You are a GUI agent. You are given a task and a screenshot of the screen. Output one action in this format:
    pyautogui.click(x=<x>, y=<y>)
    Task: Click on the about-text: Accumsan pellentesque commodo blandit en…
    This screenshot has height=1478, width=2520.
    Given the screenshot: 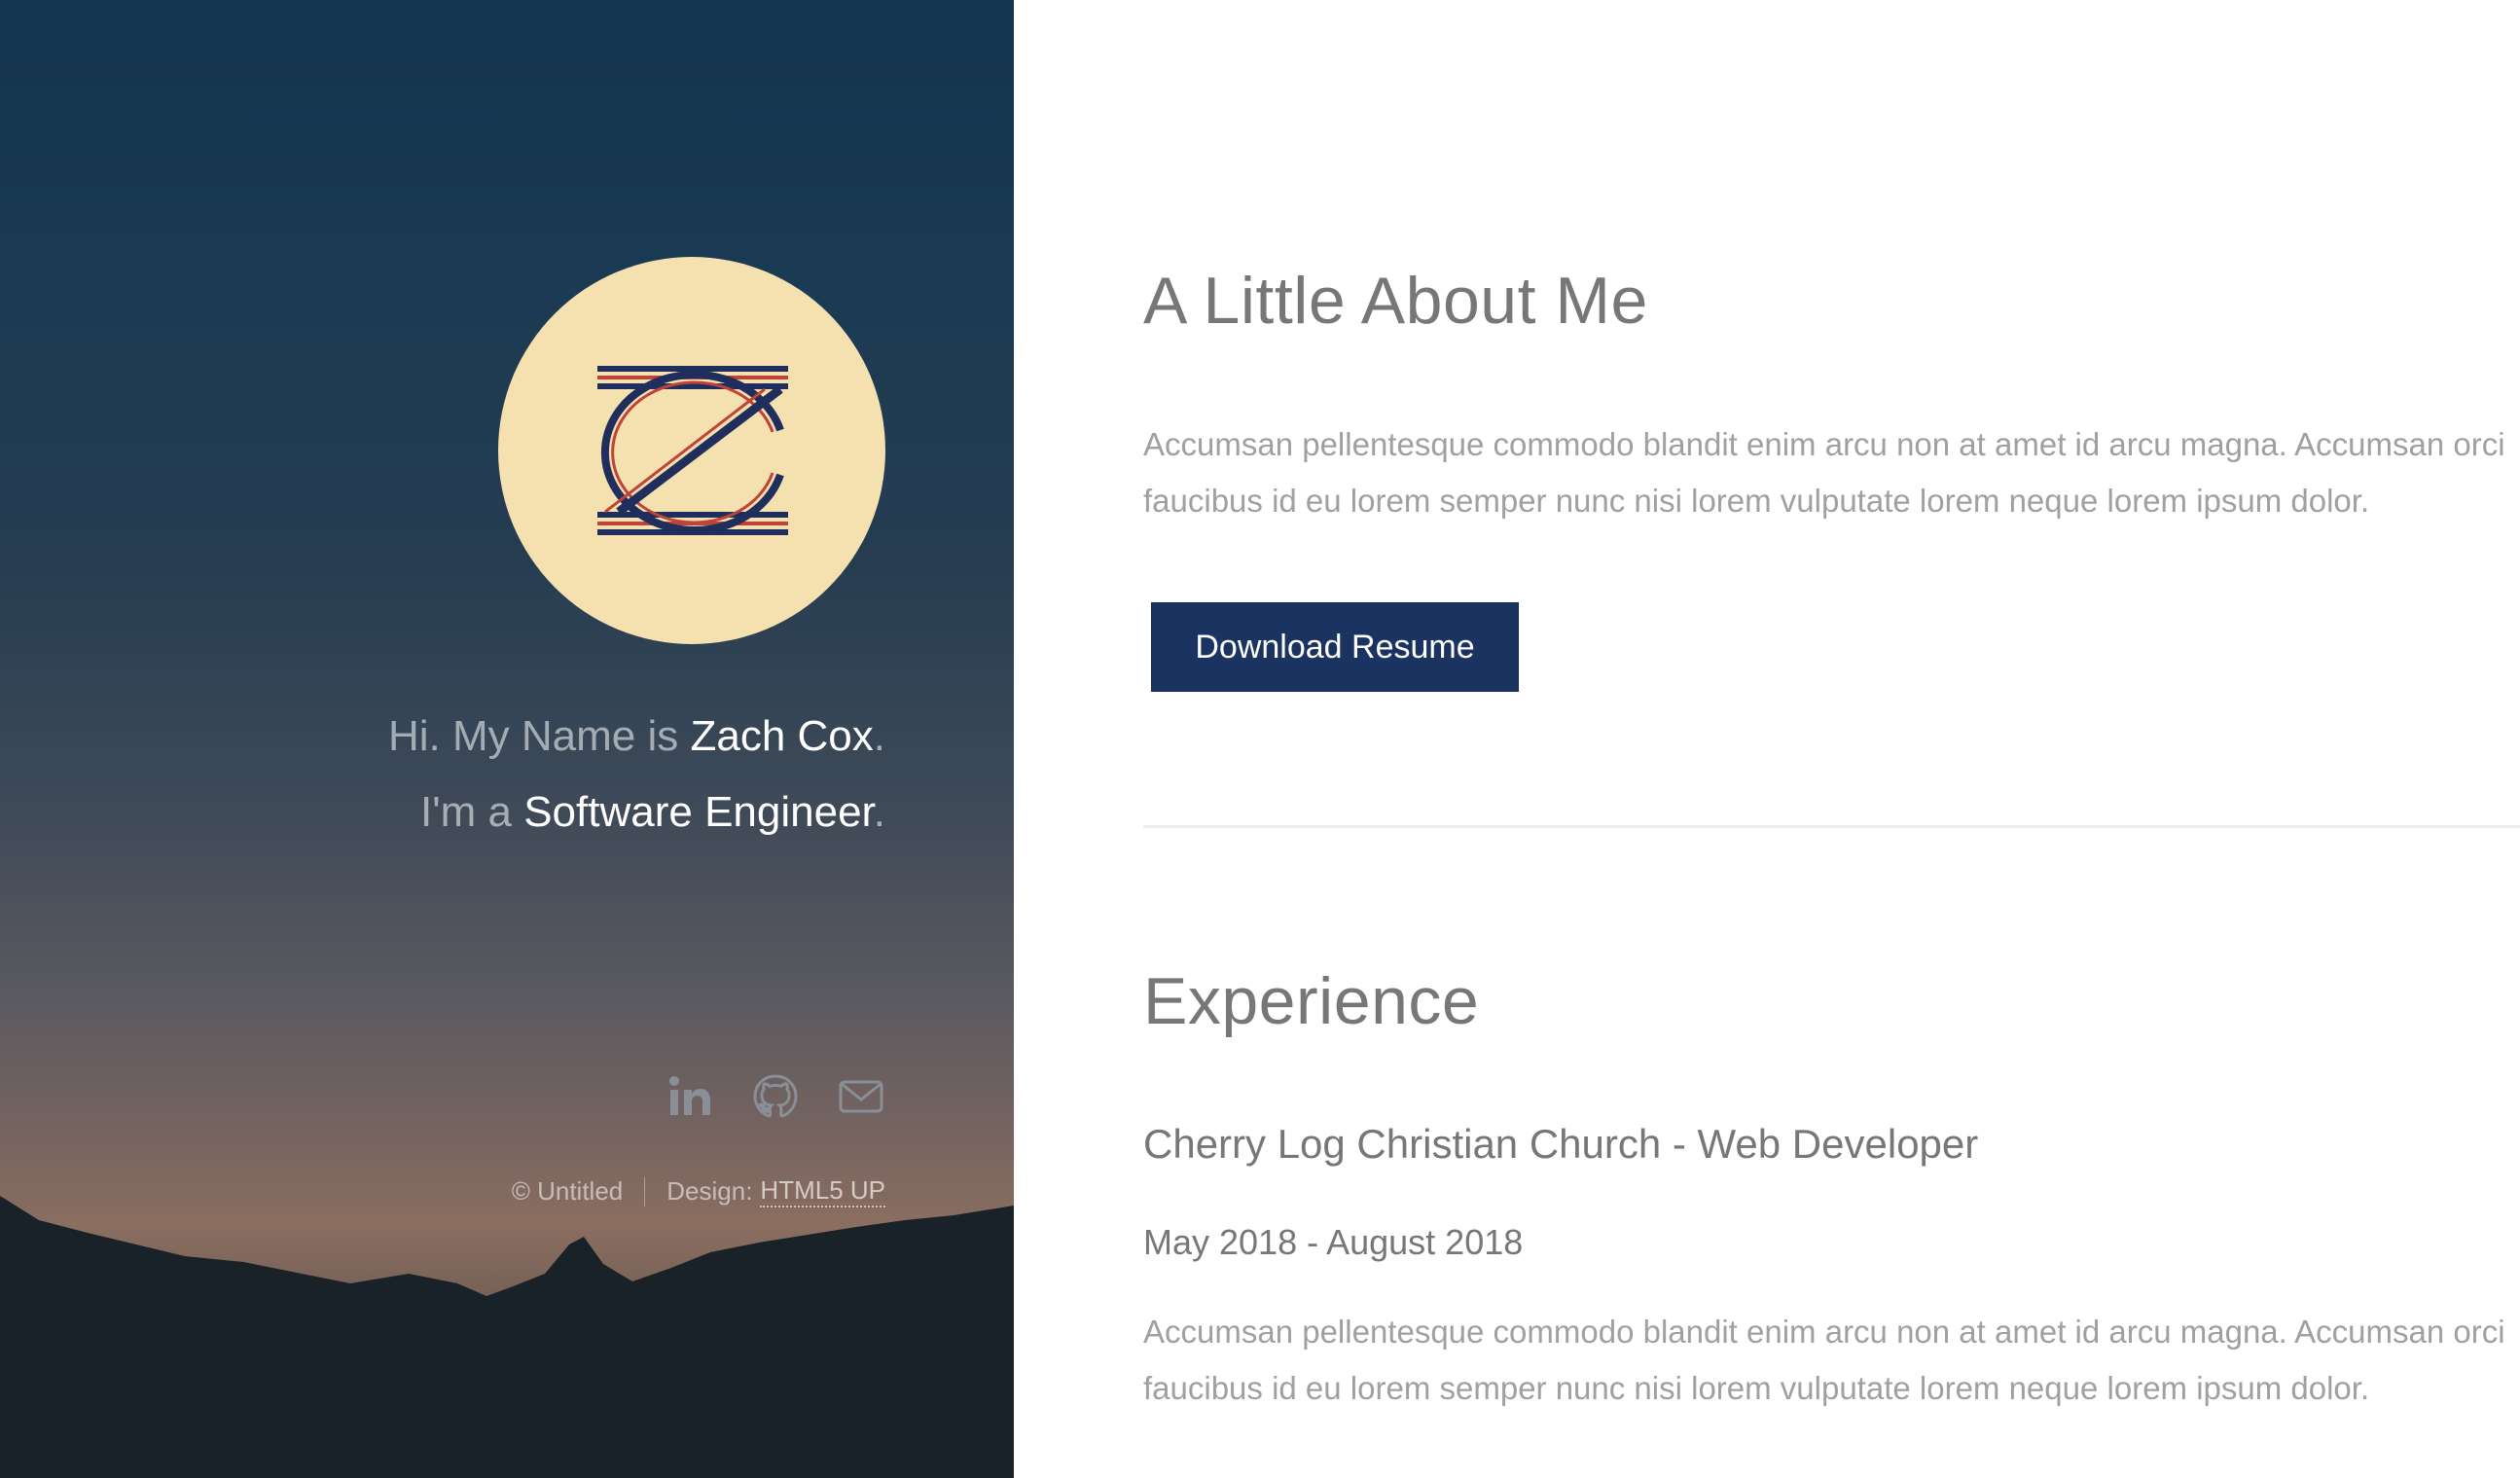 What is the action you would take?
    pyautogui.click(x=1824, y=473)
    